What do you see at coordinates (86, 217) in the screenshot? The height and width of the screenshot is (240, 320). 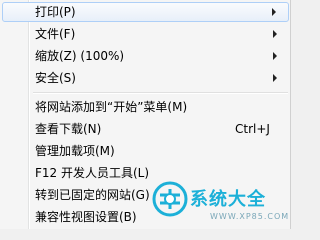 I see `menu-item-label: 兼容性视图设置(B)` at bounding box center [86, 217].